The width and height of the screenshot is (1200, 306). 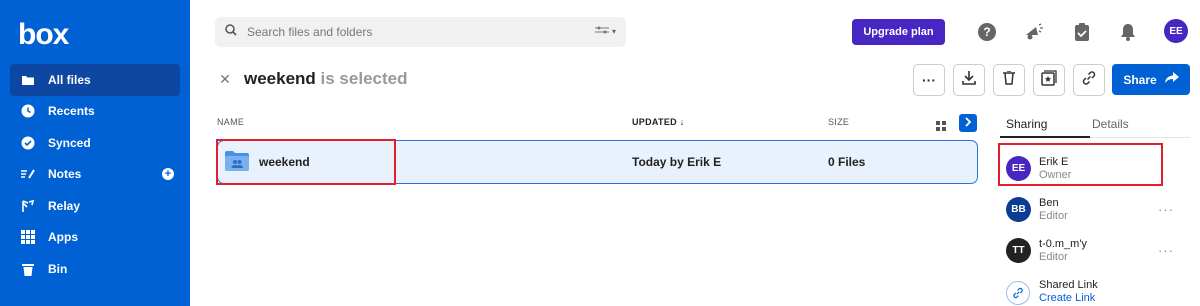 I want to click on selected-suffix: is selected, so click(x=361, y=78).